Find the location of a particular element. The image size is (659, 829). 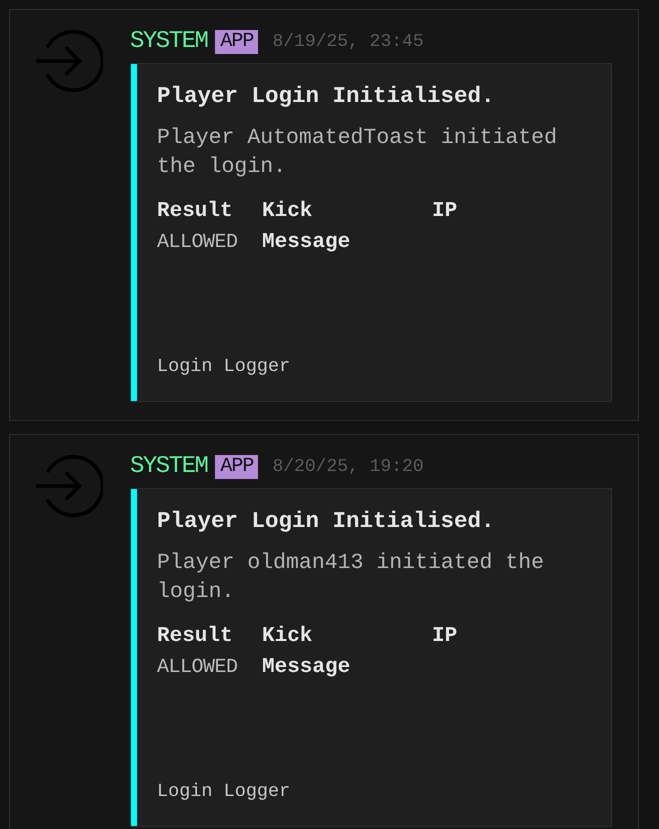

timestamp: 8/20/25, 19:20 is located at coordinates (348, 467).